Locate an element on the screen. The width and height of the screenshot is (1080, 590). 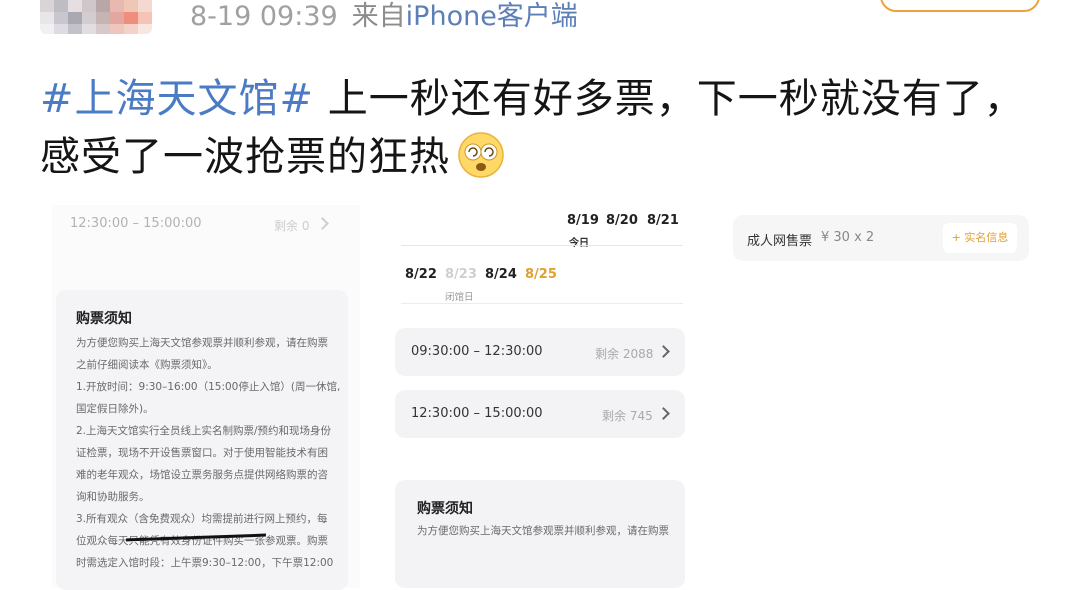
notice-line: 2.上海天文馆实行全员线上实名制购票/预约和现场身份 is located at coordinates (204, 431).